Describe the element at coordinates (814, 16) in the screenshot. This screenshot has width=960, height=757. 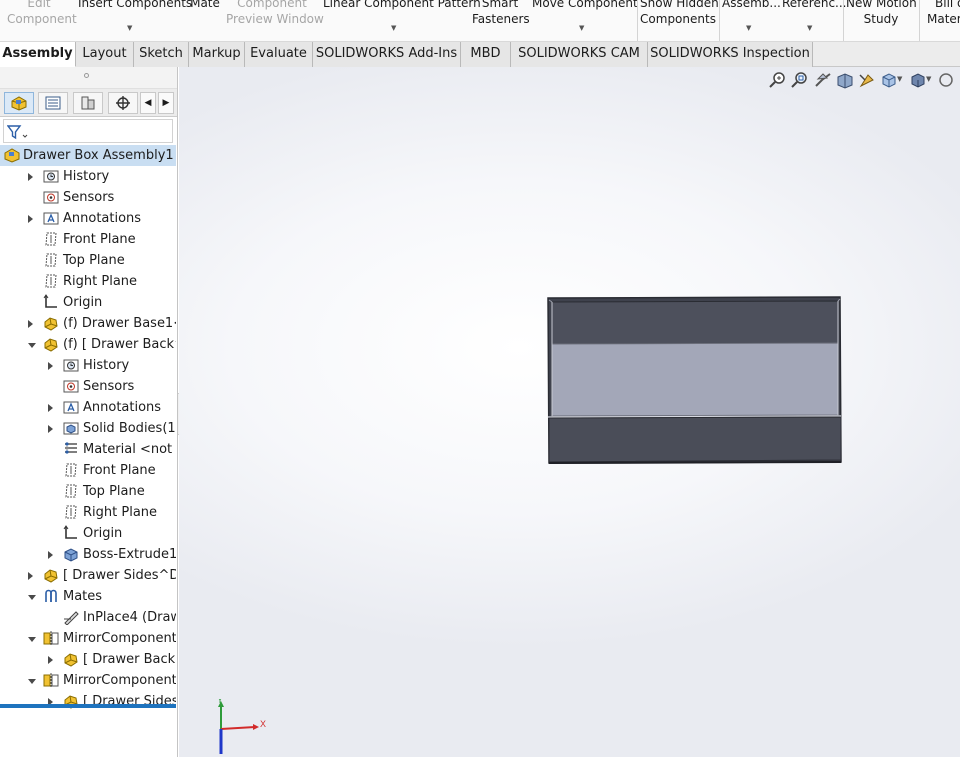
I see `reference-geometry-button: Referenc... ▼` at that location.